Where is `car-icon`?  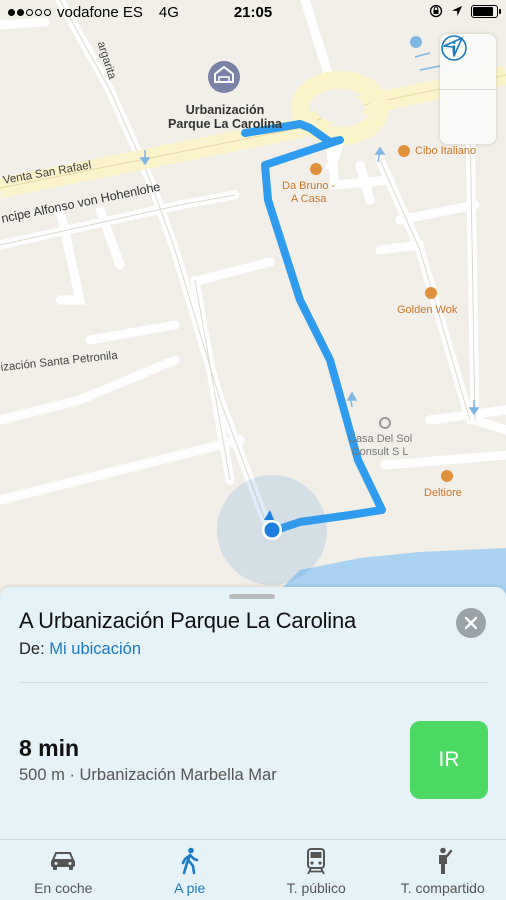 car-icon is located at coordinates (63, 861).